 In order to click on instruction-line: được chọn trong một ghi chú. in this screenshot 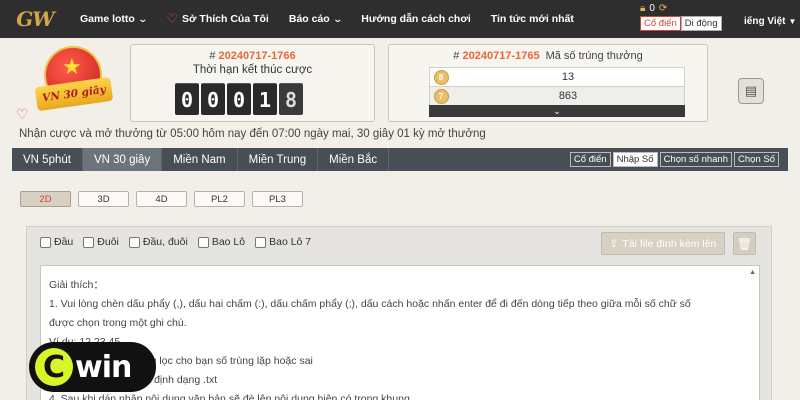, I will do `click(118, 323)`.